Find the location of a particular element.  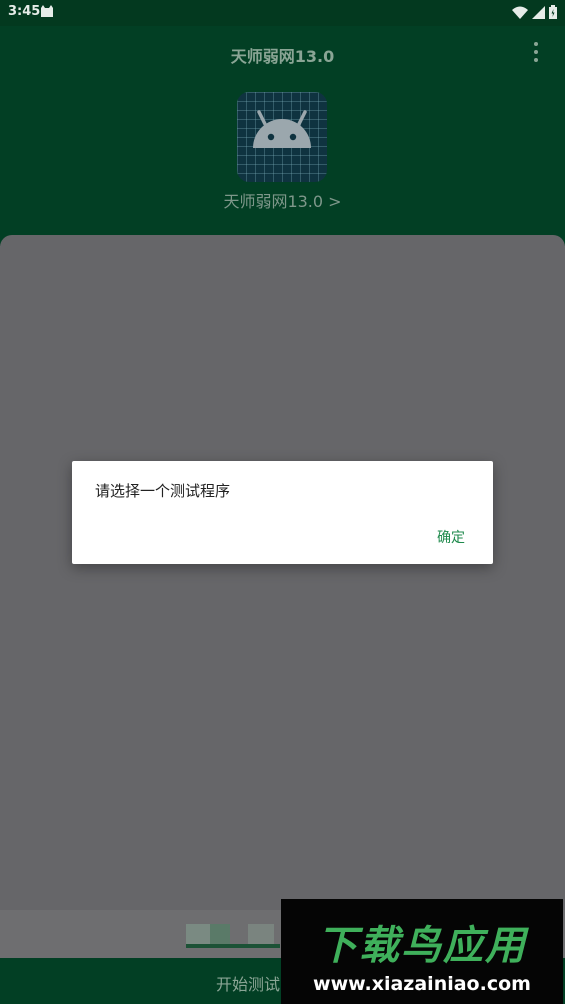

cat-icon is located at coordinates (47, 13).